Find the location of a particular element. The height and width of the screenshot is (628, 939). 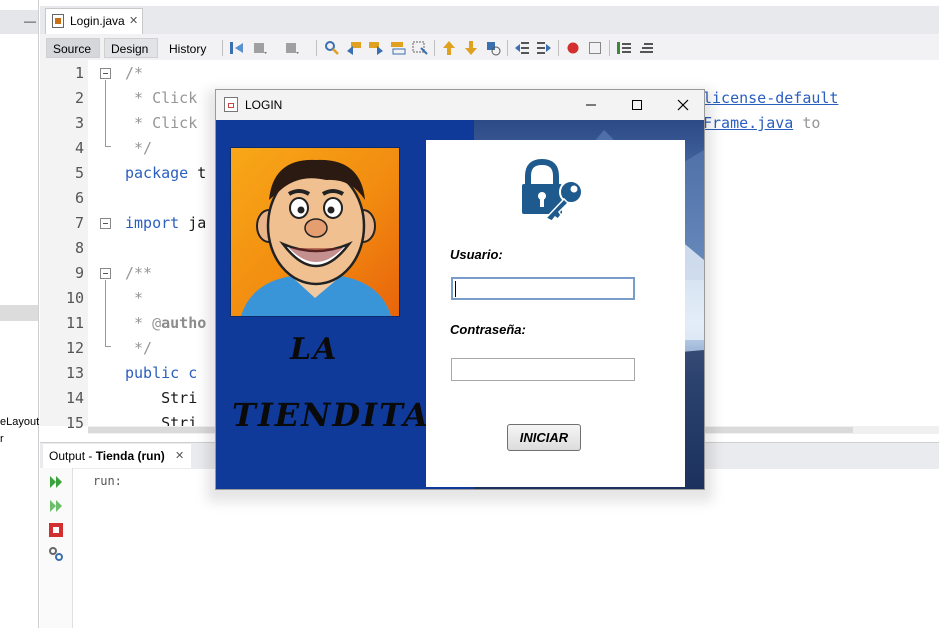

tab-login-java: Login.java ✕ is located at coordinates (94, 21).